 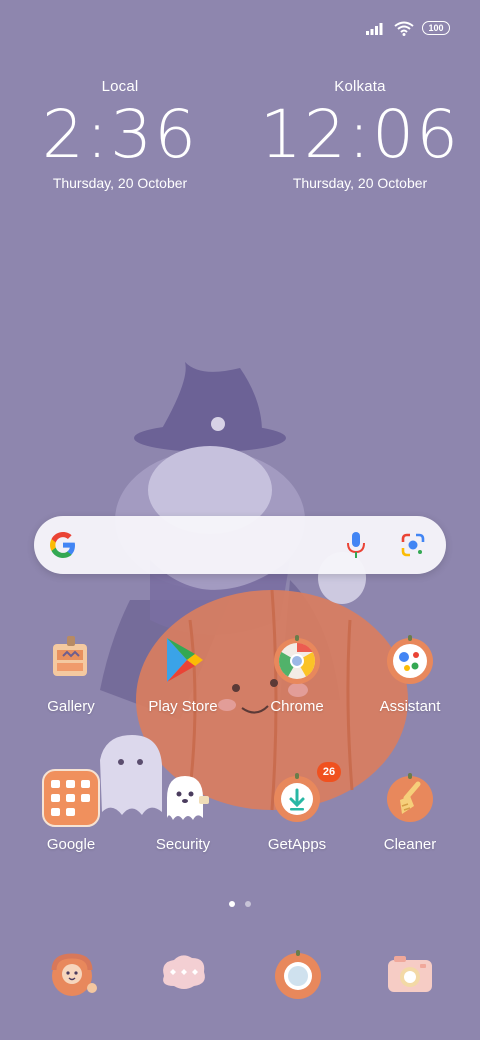 I want to click on app-security: Security, so click(x=183, y=810).